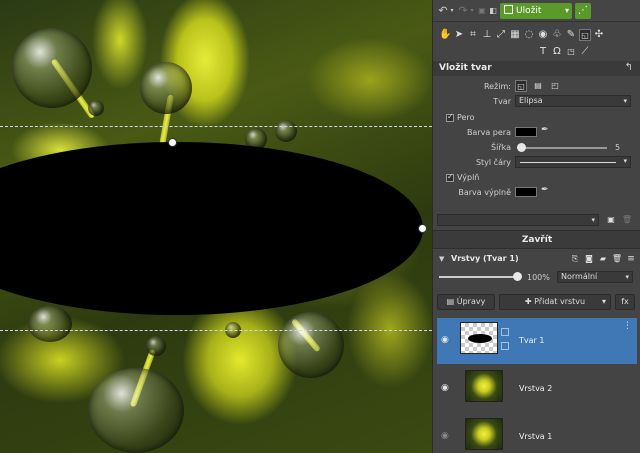 The height and width of the screenshot is (453, 640). What do you see at coordinates (571, 35) in the screenshot?
I see `brush-icon: ✎` at bounding box center [571, 35].